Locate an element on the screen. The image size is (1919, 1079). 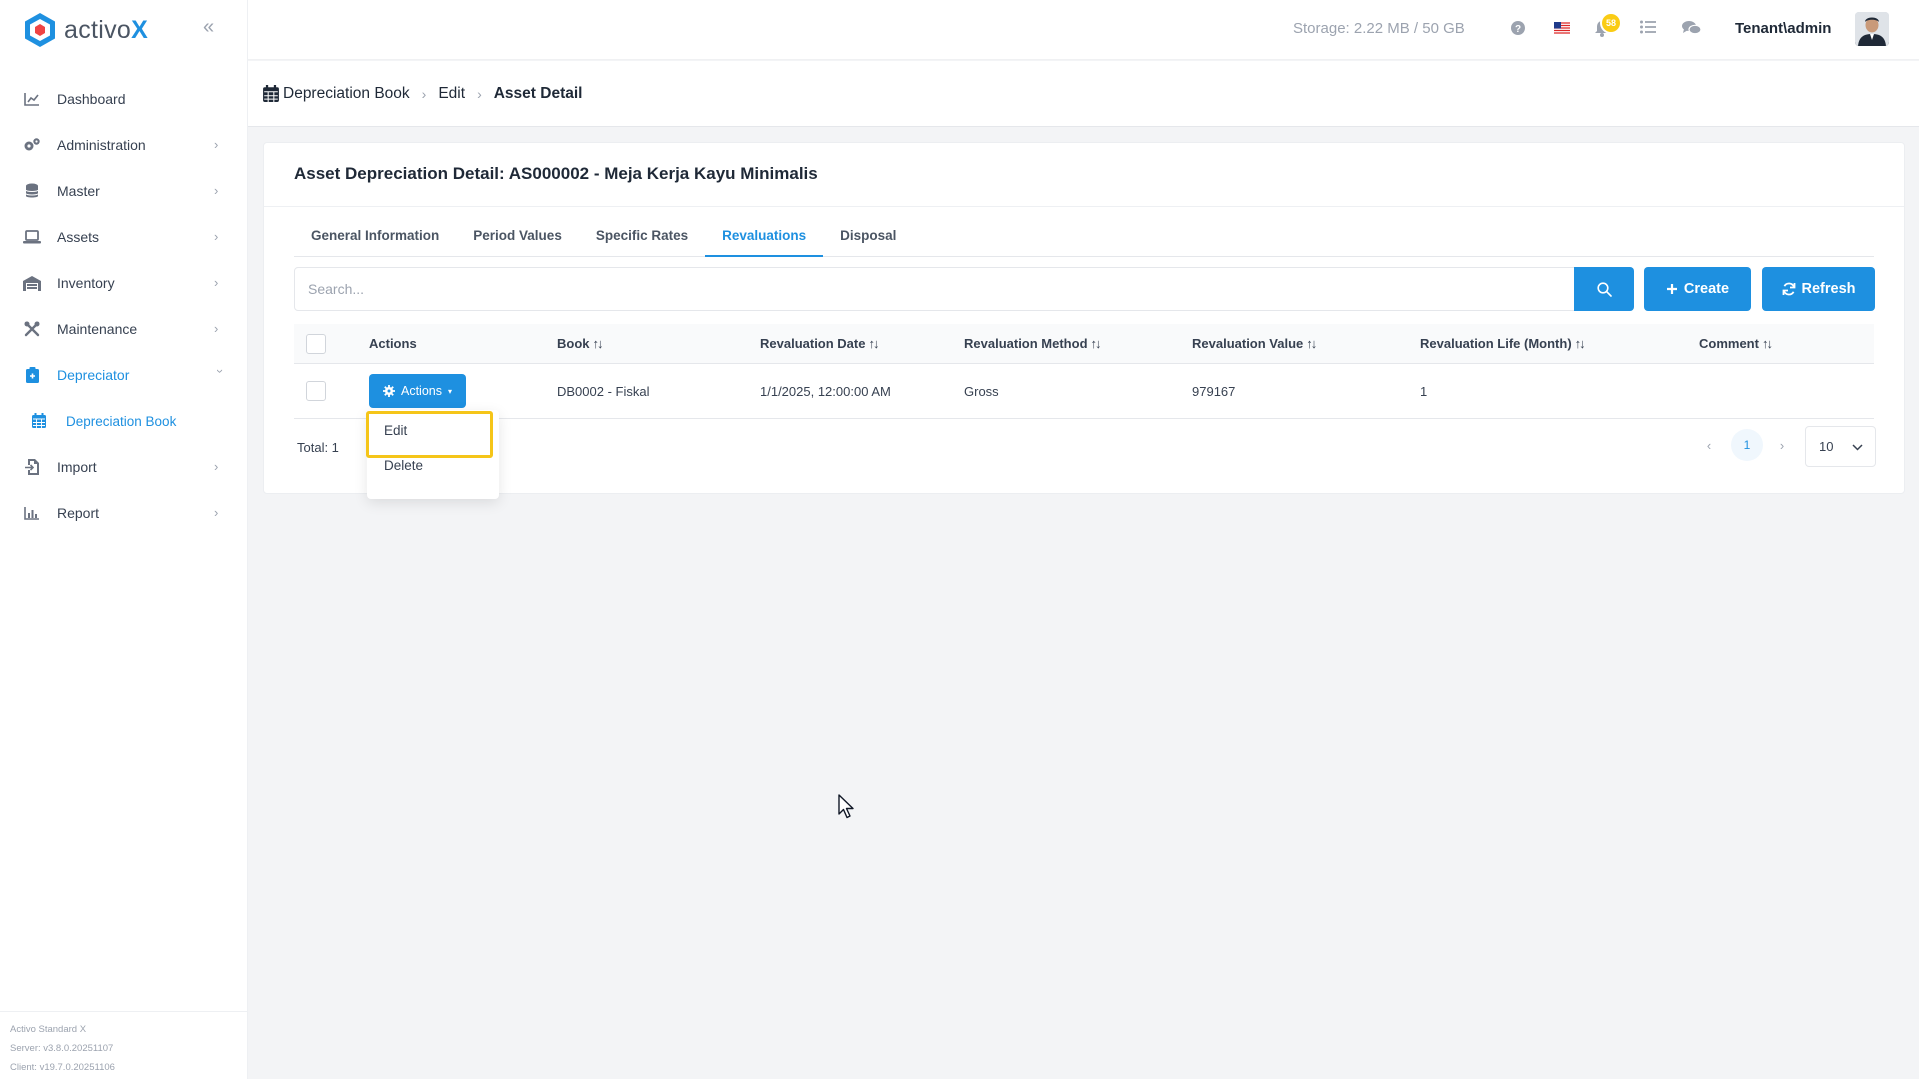
sidebar-item-assets: Assets › is located at coordinates (124, 237).